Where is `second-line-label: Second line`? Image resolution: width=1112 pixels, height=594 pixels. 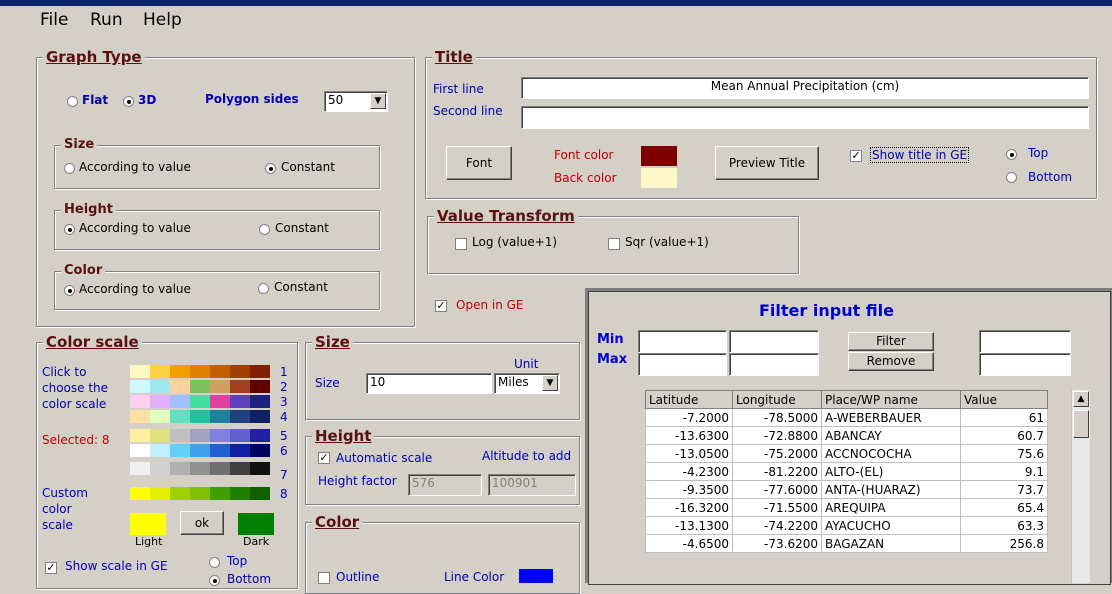 second-line-label: Second line is located at coordinates (468, 111).